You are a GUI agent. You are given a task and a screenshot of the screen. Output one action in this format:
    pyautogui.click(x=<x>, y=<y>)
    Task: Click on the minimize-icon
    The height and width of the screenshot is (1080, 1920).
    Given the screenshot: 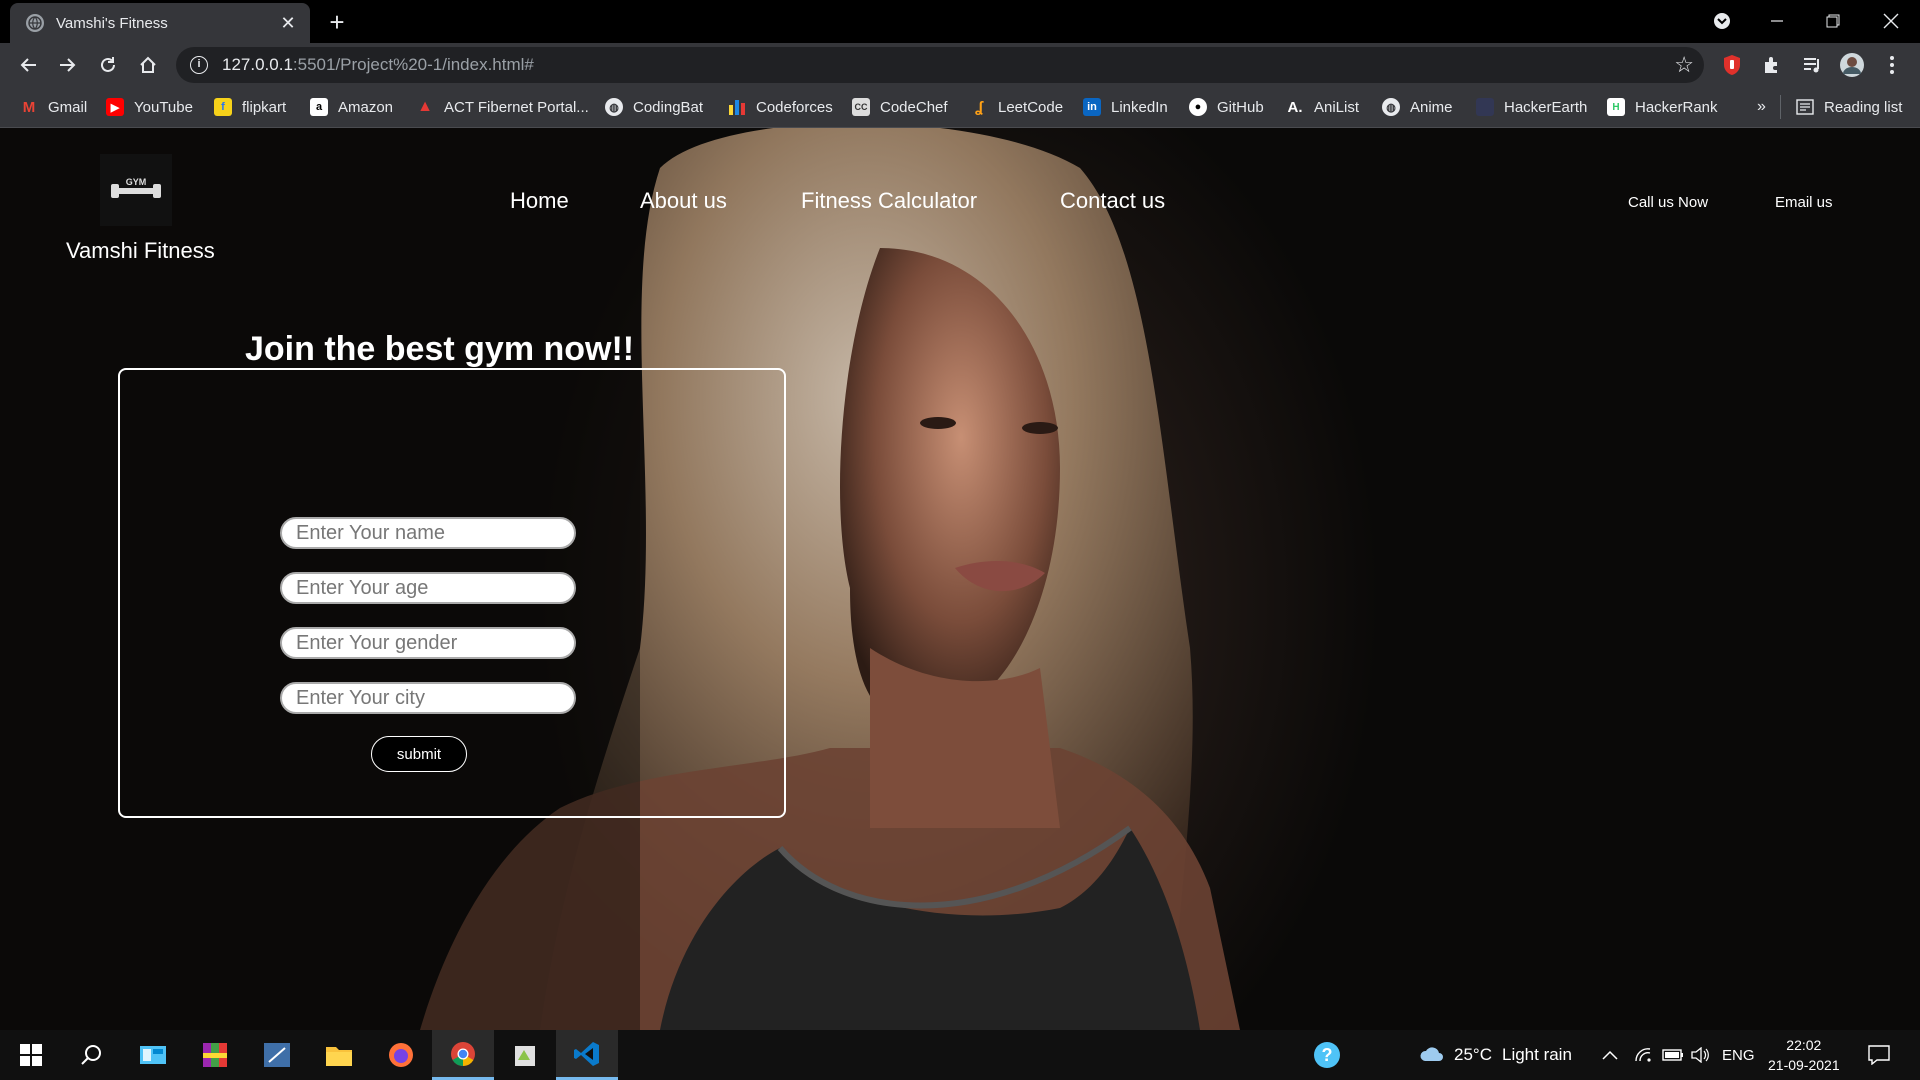 What is the action you would take?
    pyautogui.click(x=1777, y=21)
    